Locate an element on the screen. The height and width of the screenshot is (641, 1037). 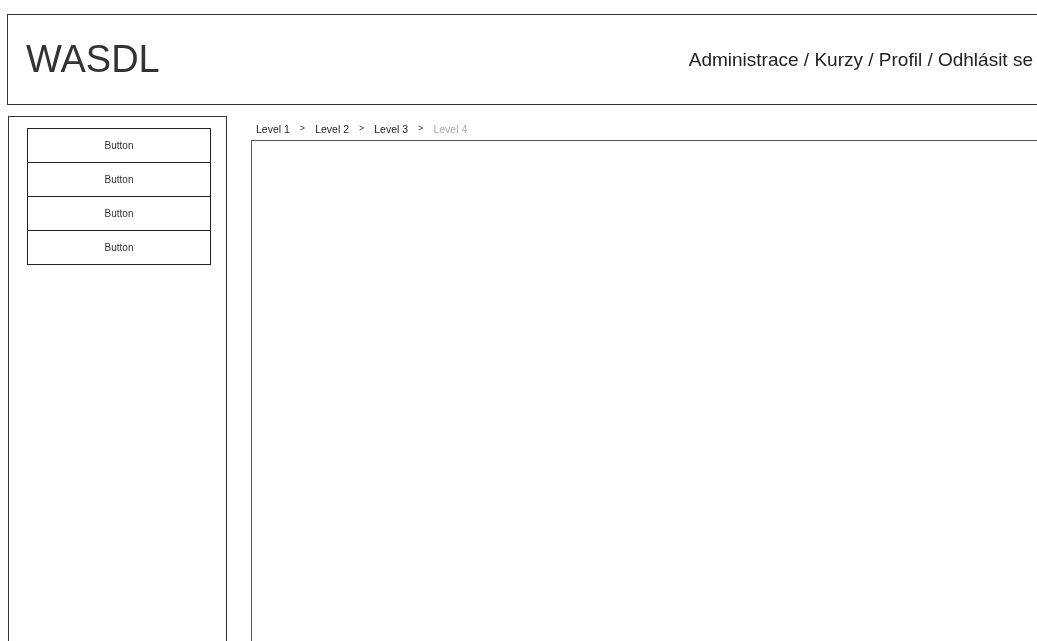
header-nav: Administrace / Kurzy / Profil / Odhlásit se is located at coordinates (860, 59).